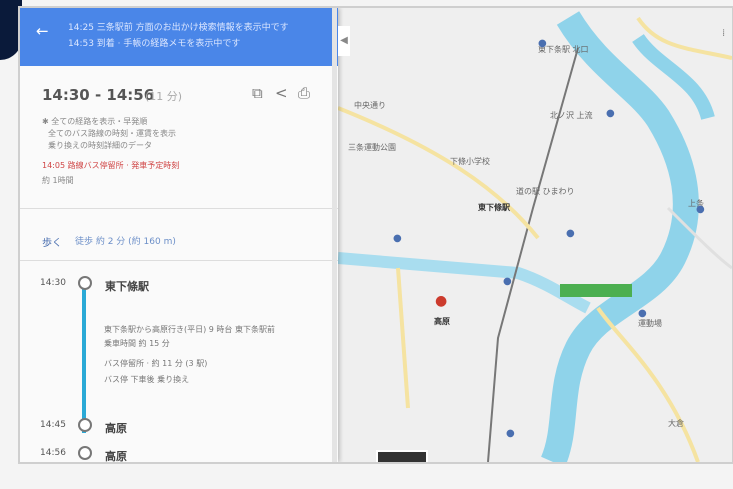 This screenshot has height=489, width=733. Describe the element at coordinates (464, 283) in the screenshot. I see `creek` at that location.